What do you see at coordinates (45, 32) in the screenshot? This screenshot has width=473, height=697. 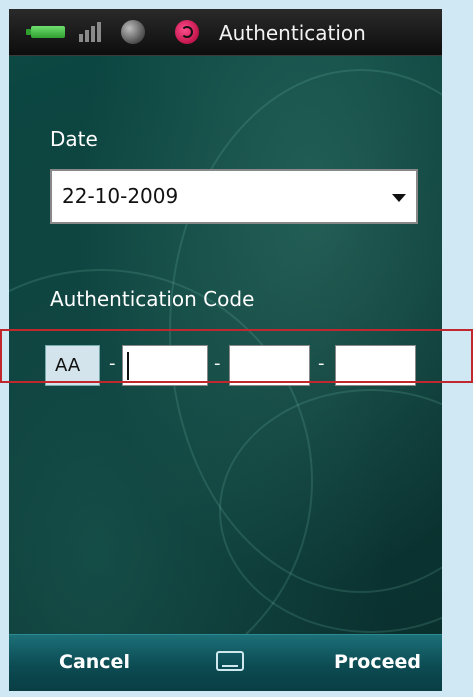 I see `battery-icon` at bounding box center [45, 32].